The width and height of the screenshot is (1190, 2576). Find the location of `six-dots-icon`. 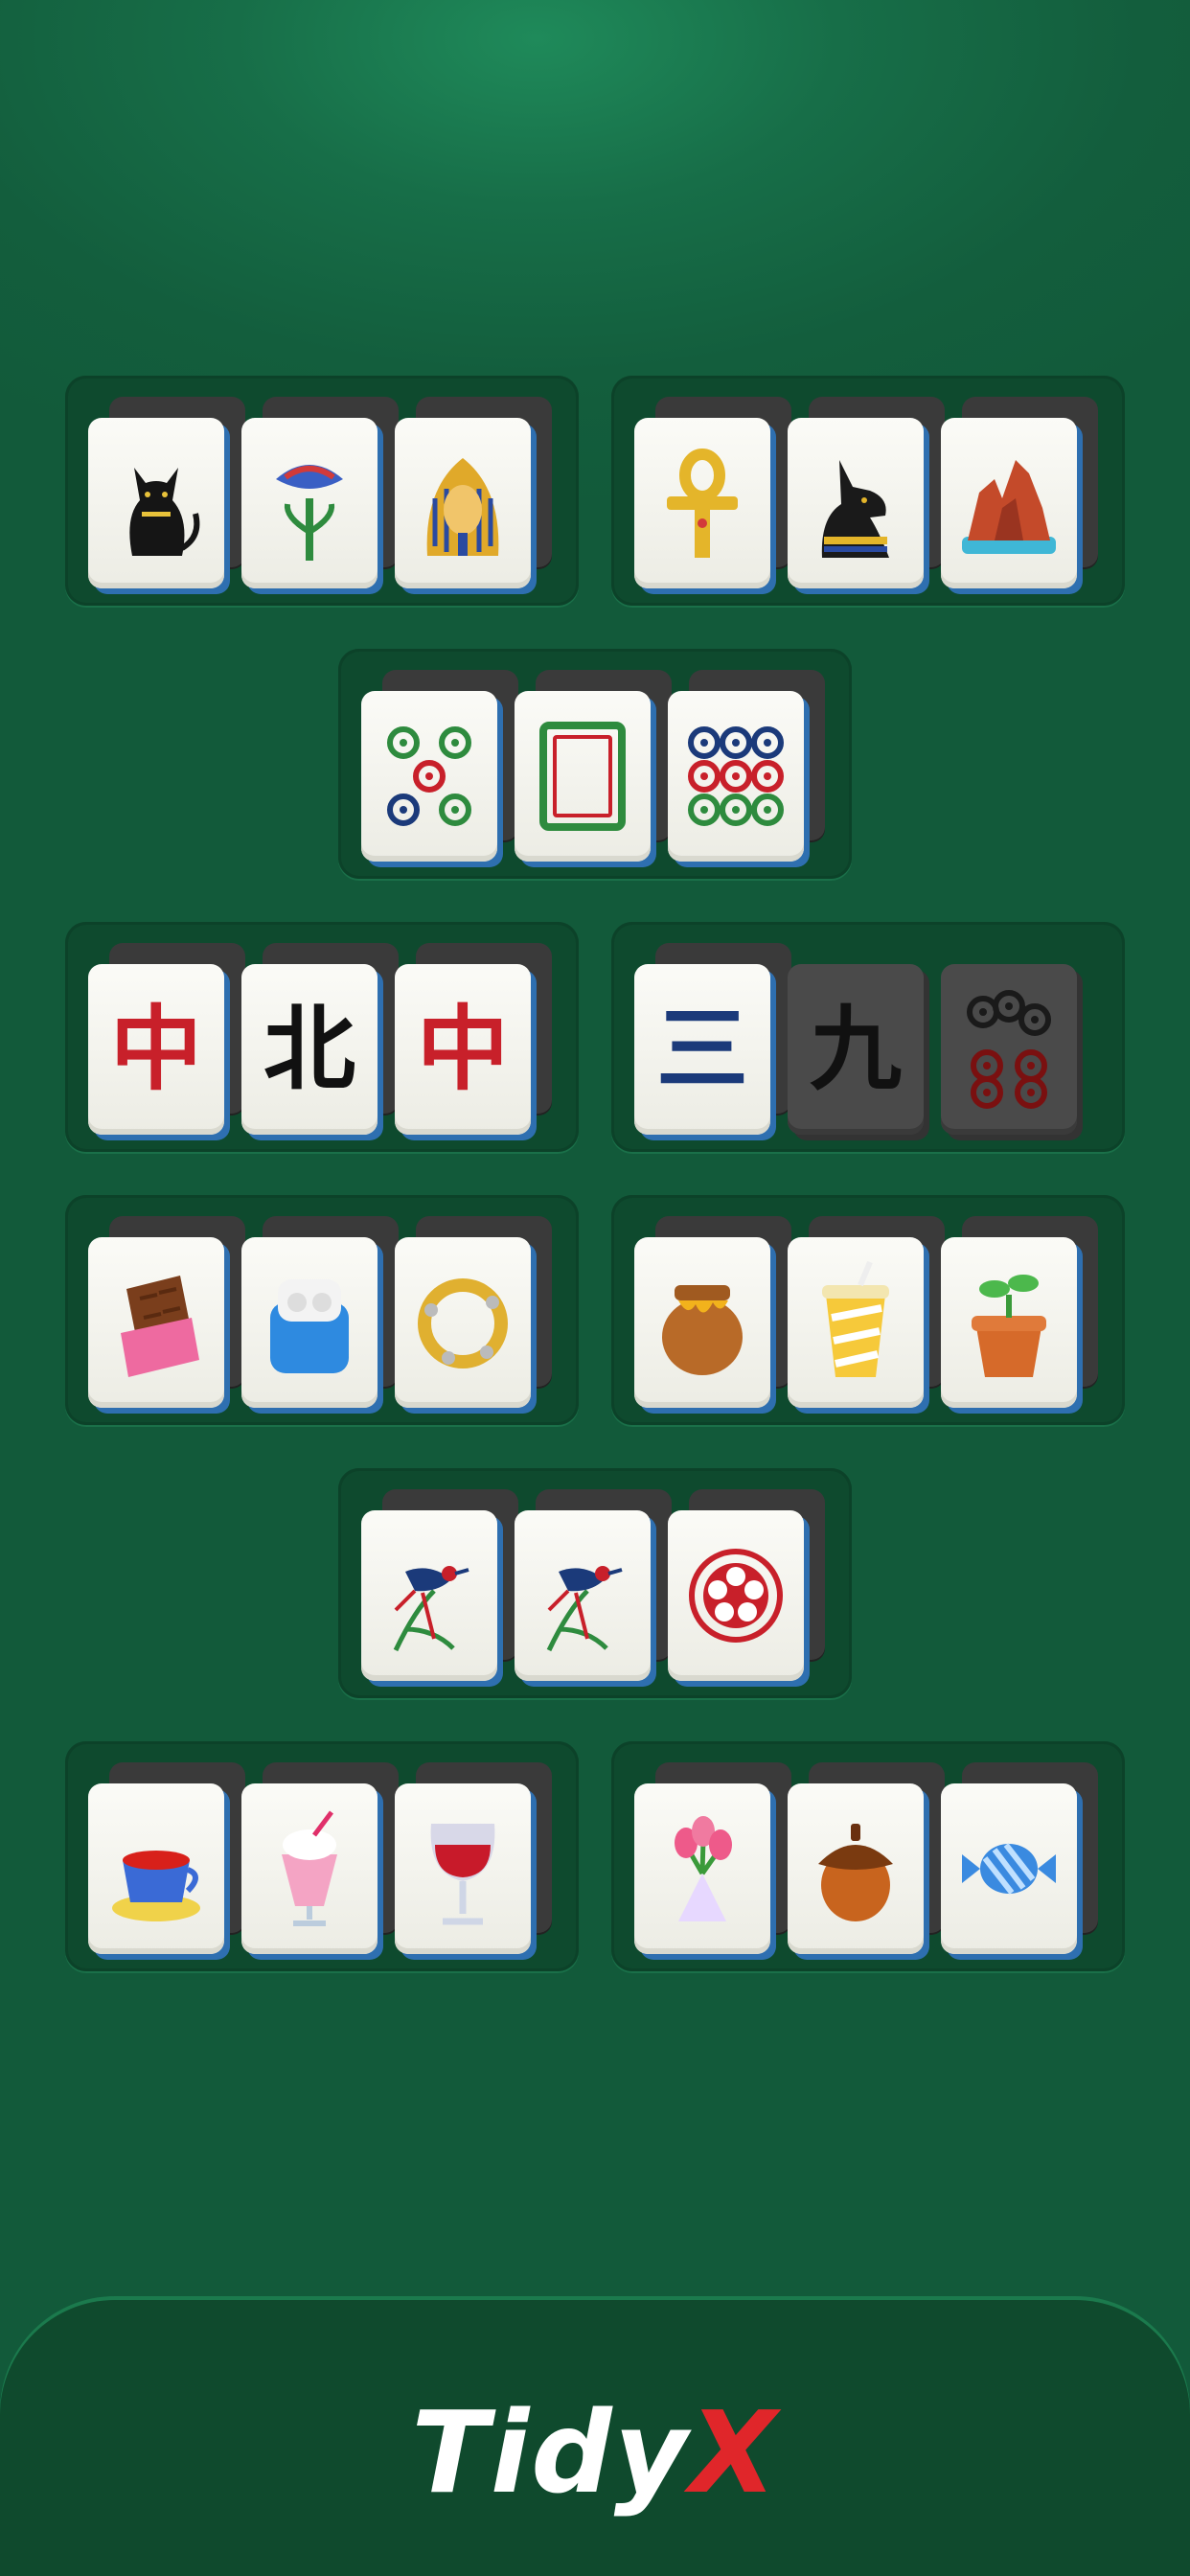

six-dots-icon is located at coordinates (1009, 1049).